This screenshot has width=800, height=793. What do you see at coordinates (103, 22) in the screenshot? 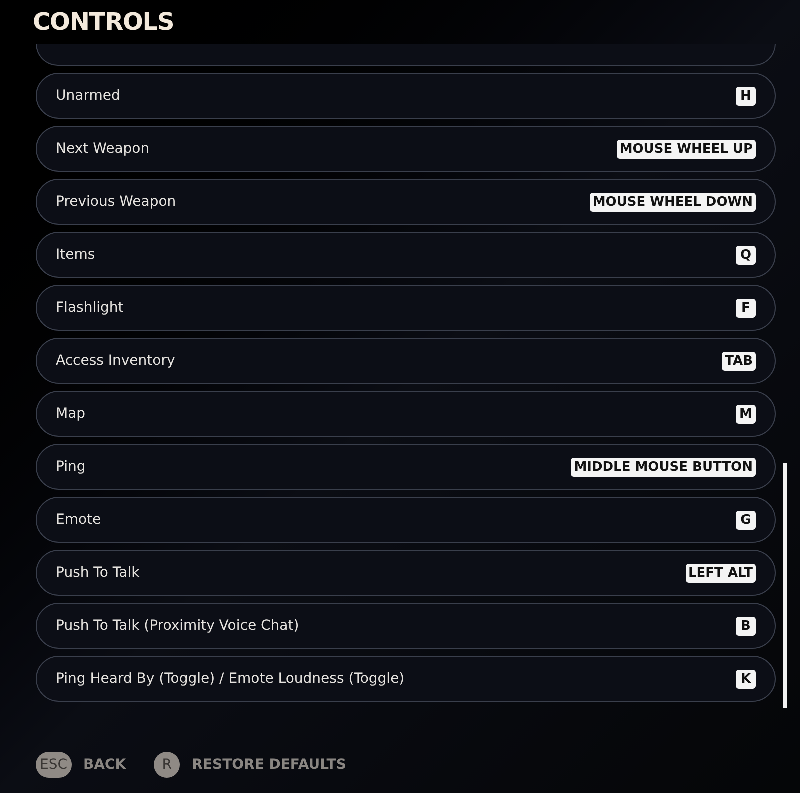
I see `screen-title: CONTROLS` at bounding box center [103, 22].